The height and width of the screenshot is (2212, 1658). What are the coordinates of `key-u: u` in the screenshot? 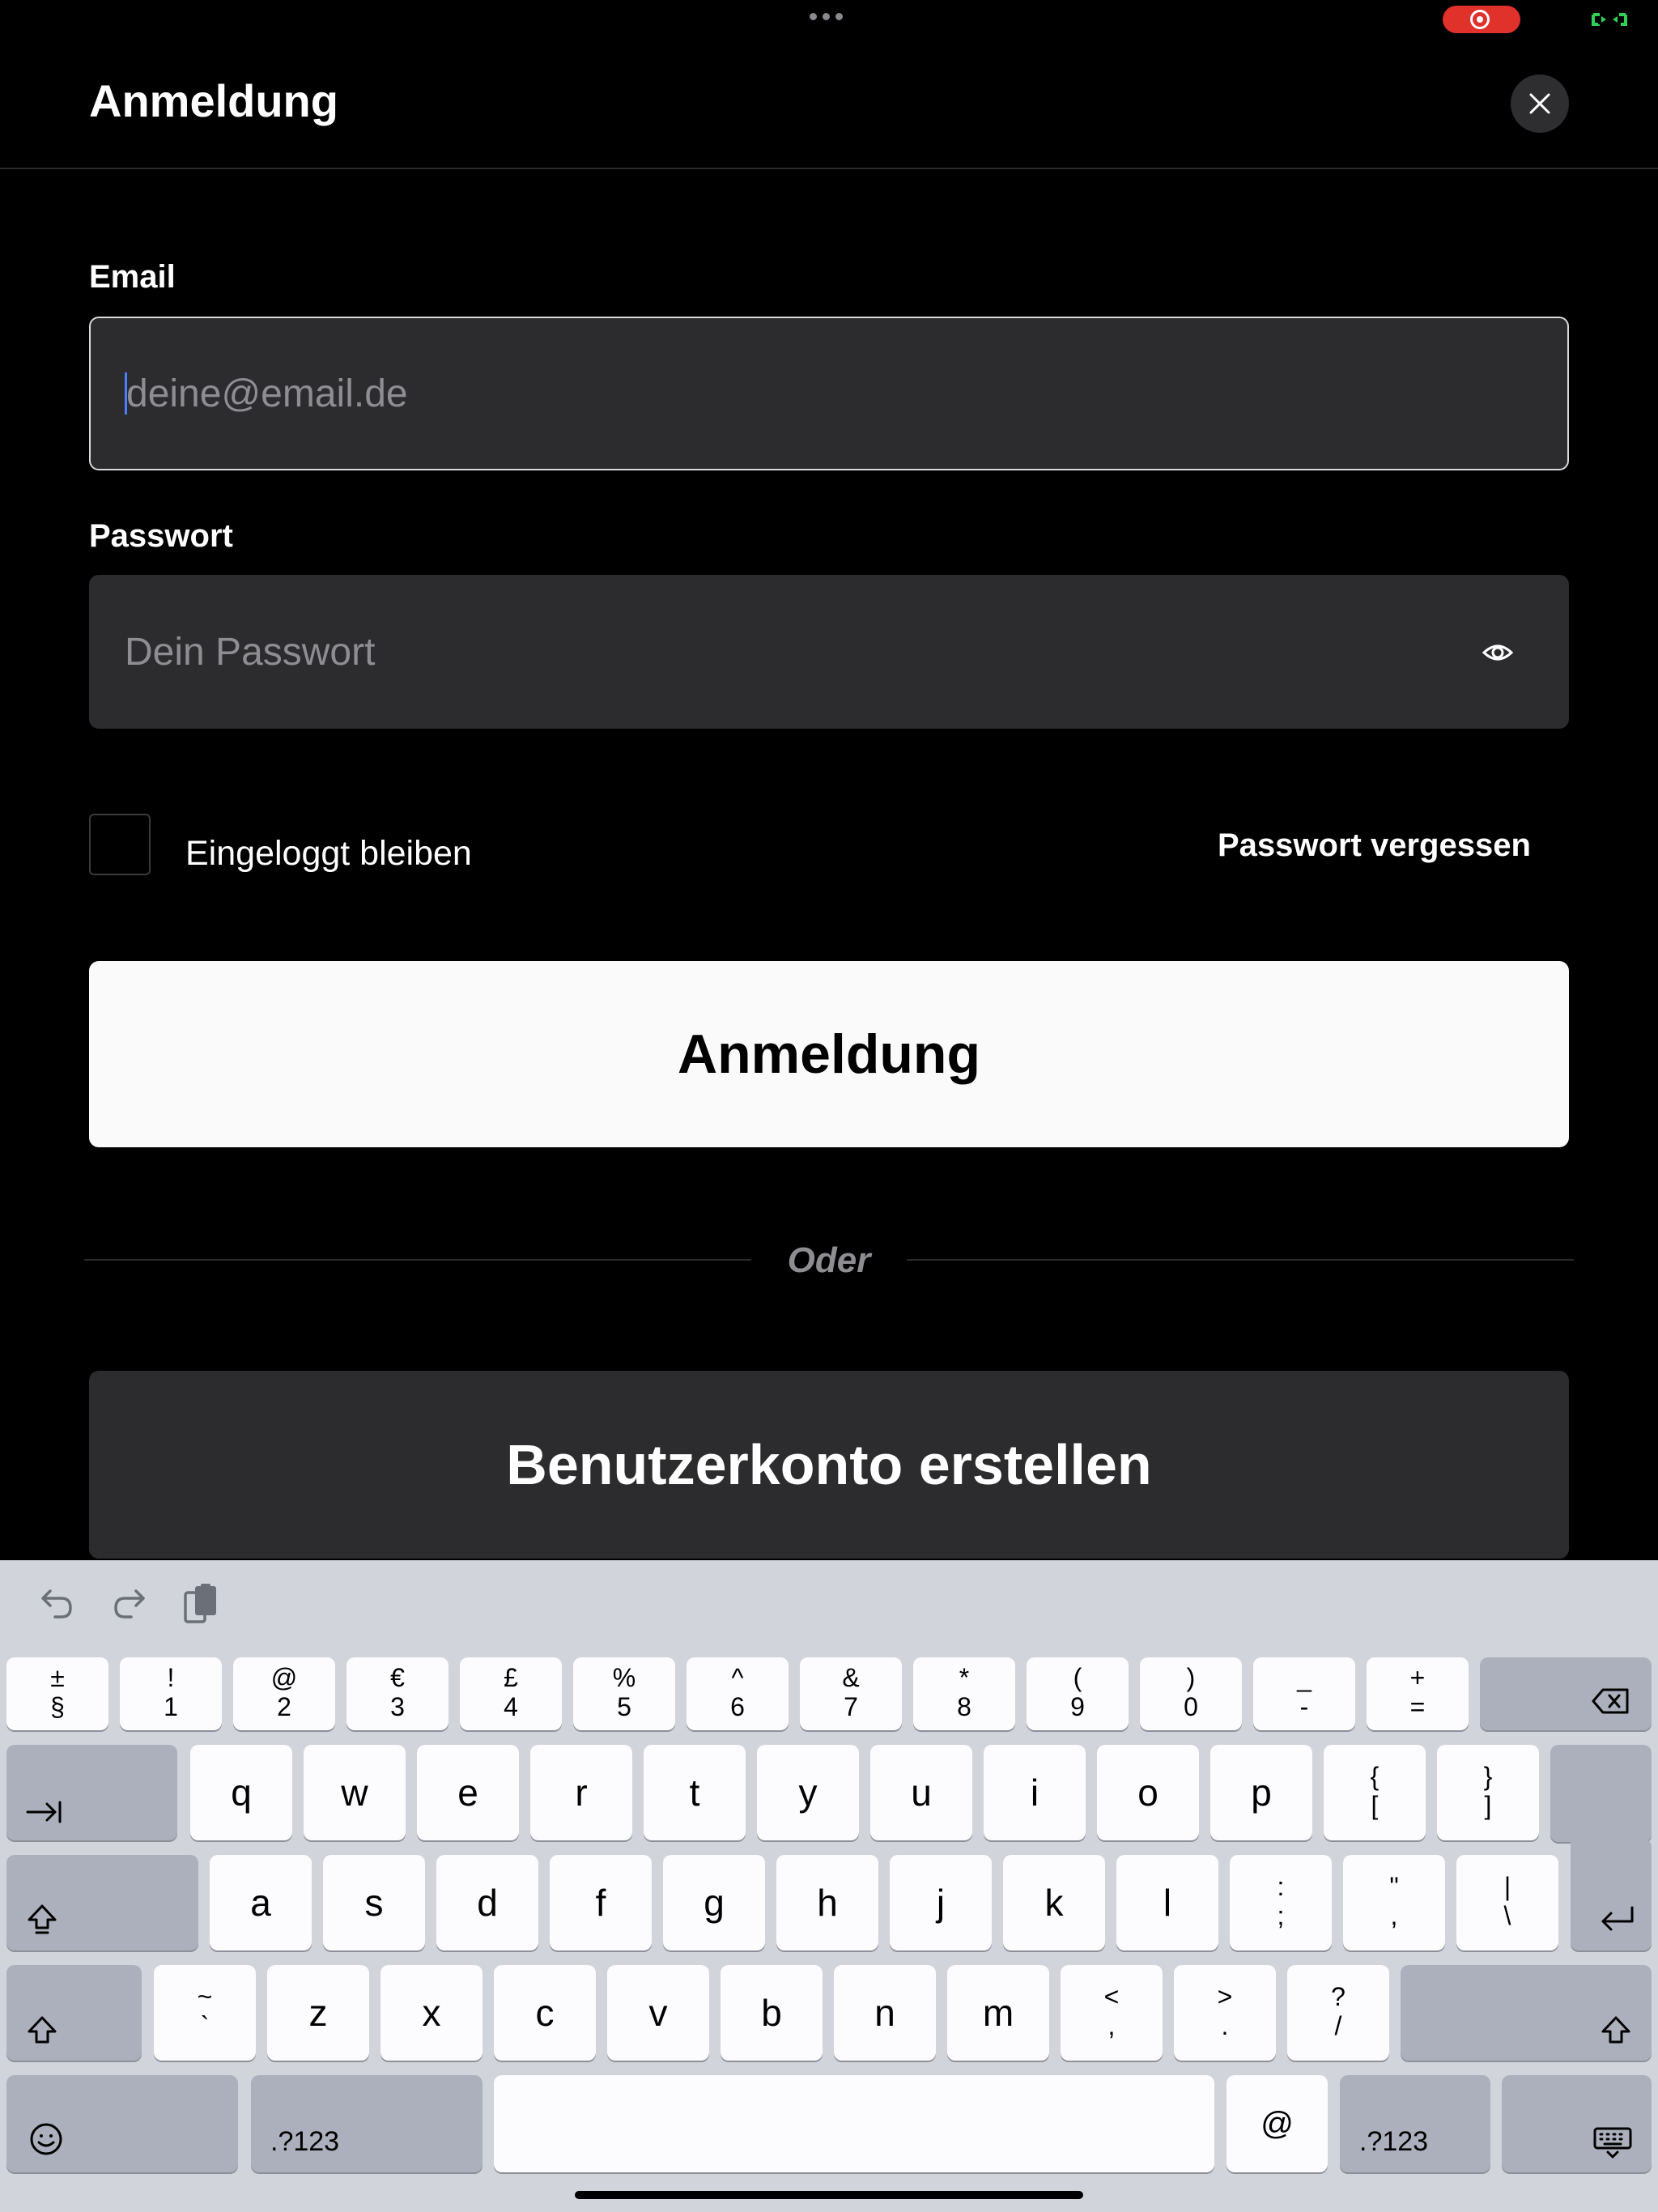 It's located at (921, 1793).